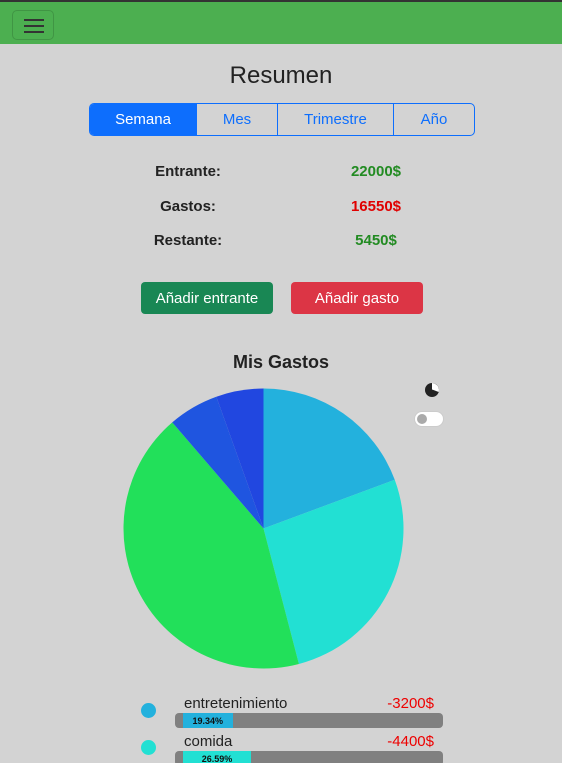 The width and height of the screenshot is (562, 763). I want to click on hamburger-menu-button, so click(33, 25).